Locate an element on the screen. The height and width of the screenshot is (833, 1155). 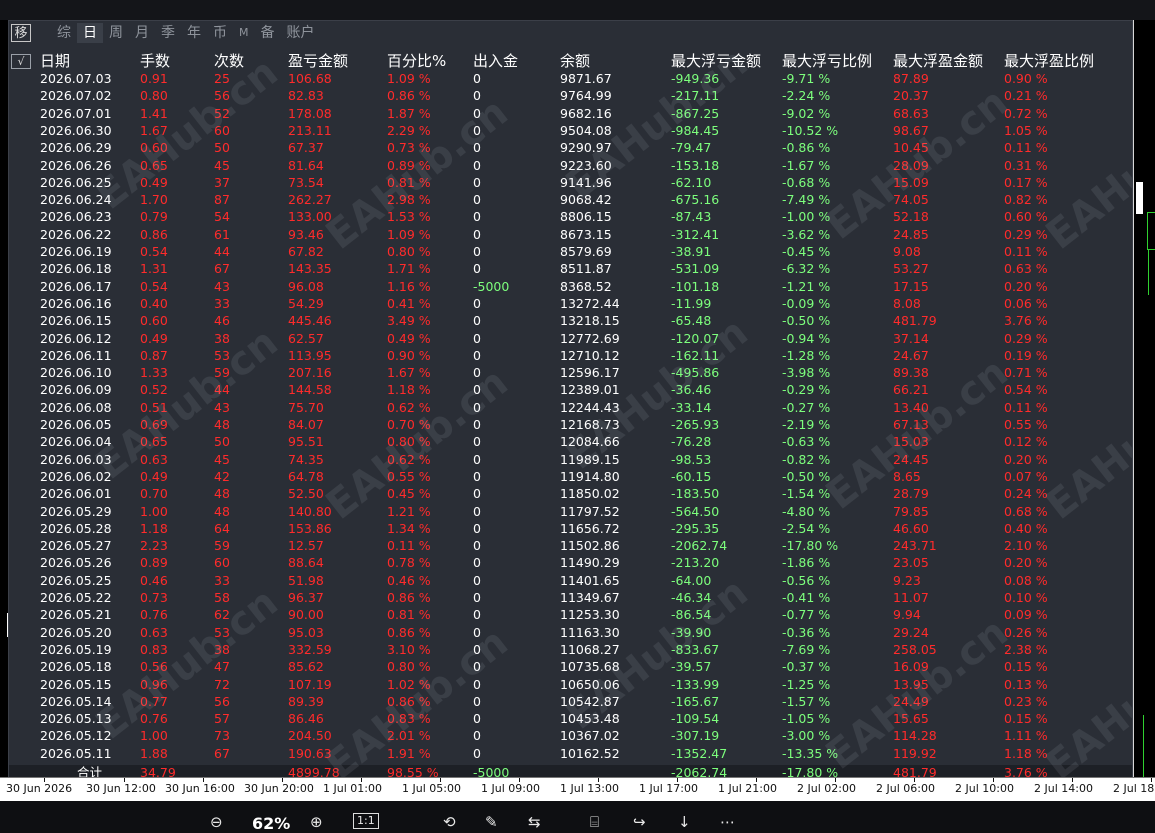
column-header: 百分比% is located at coordinates (416, 60).